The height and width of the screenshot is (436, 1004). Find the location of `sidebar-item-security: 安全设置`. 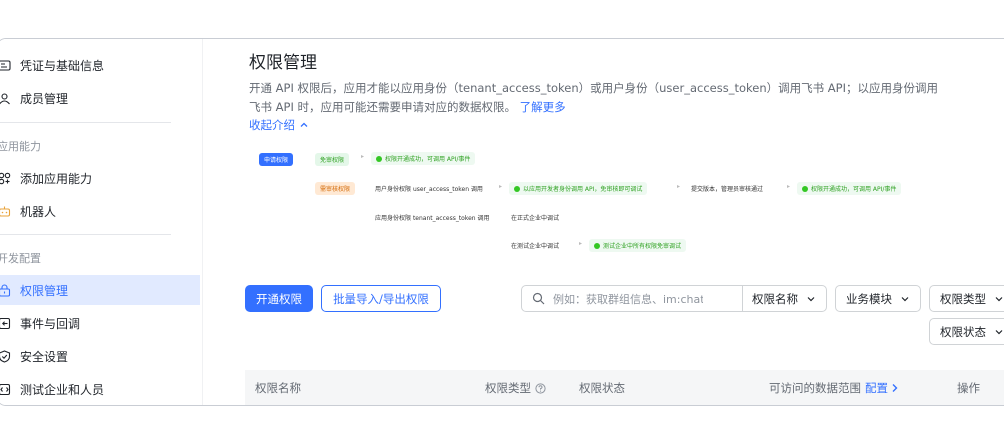

sidebar-item-security: 安全设置 is located at coordinates (100, 356).